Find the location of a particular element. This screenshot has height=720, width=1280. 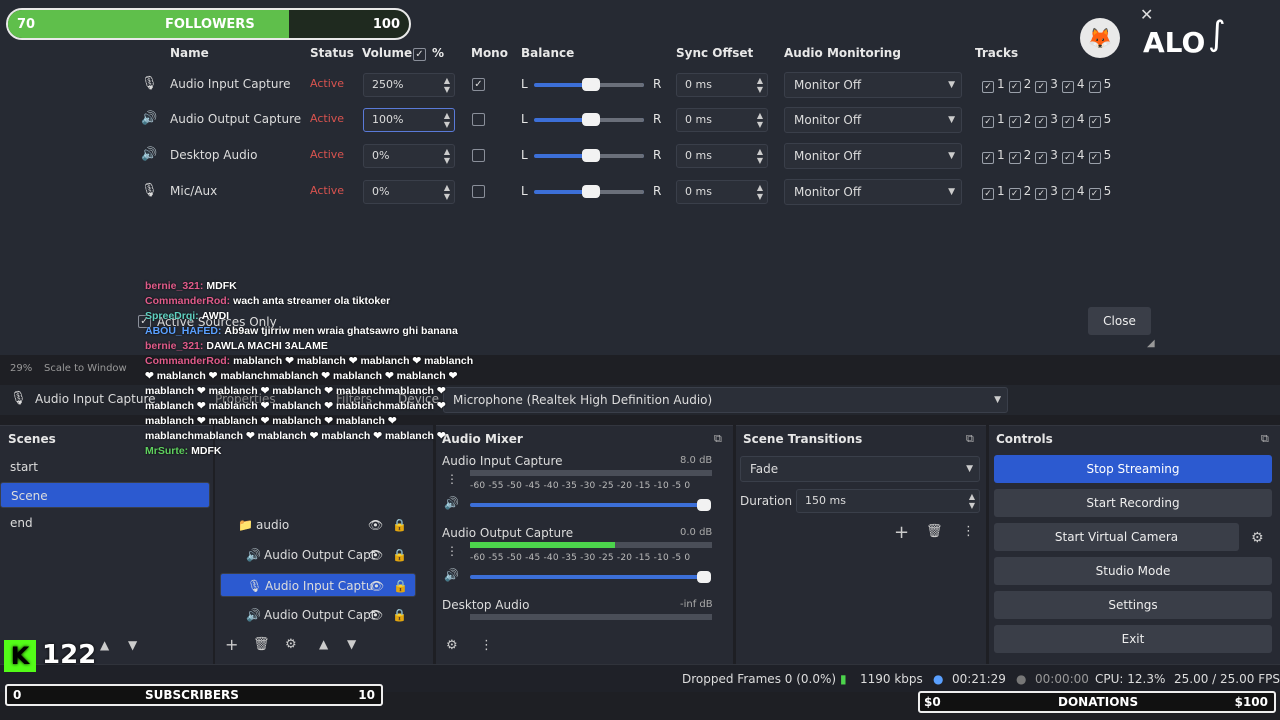

mono-checkbox: ✓ is located at coordinates (478, 84).